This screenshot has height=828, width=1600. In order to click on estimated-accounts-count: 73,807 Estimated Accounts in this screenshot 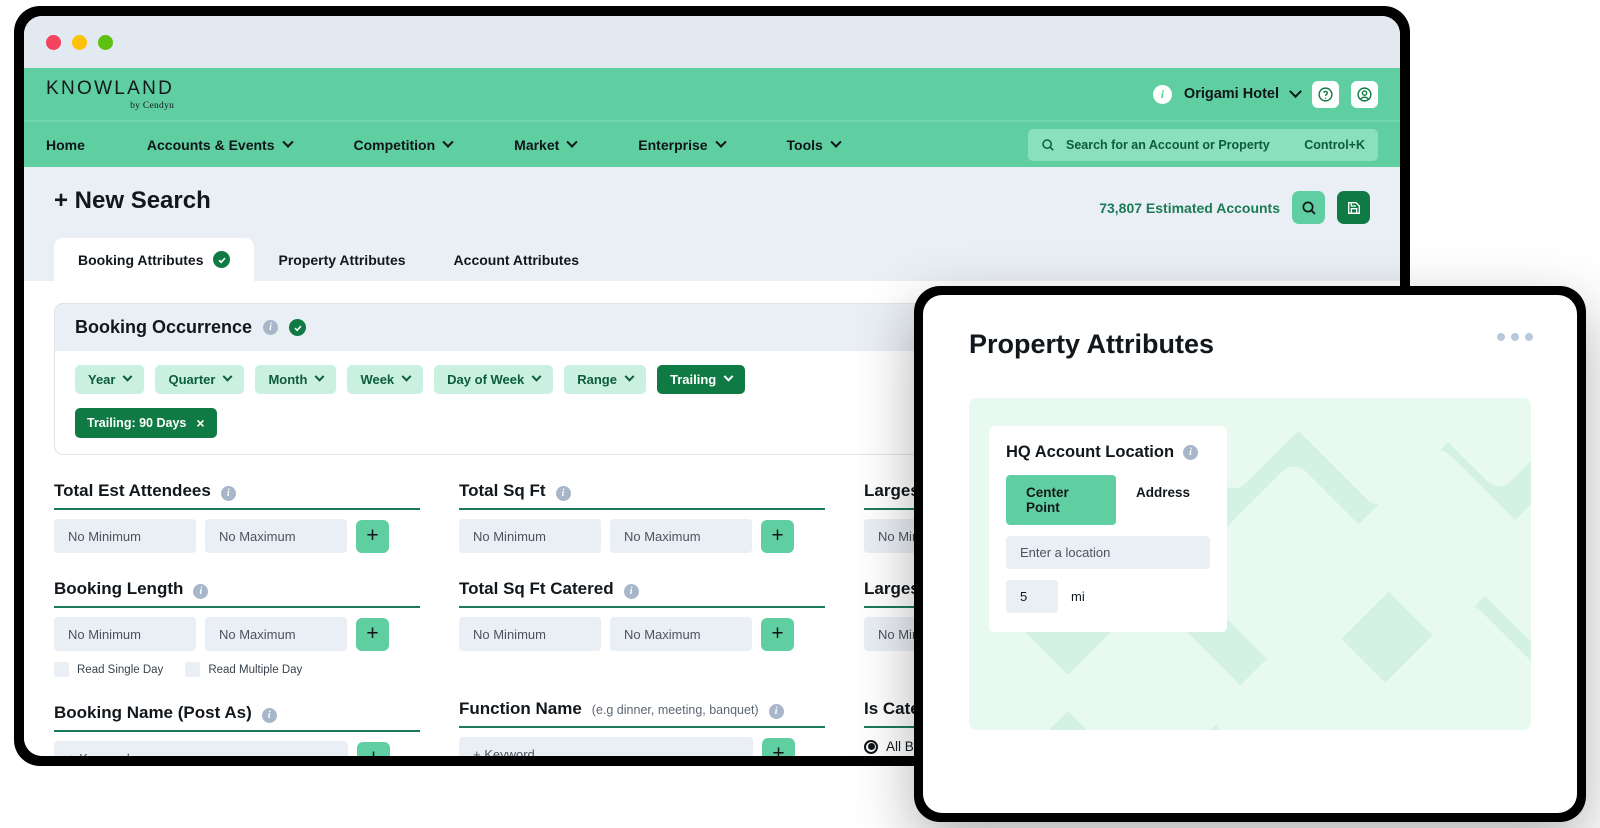, I will do `click(1189, 207)`.